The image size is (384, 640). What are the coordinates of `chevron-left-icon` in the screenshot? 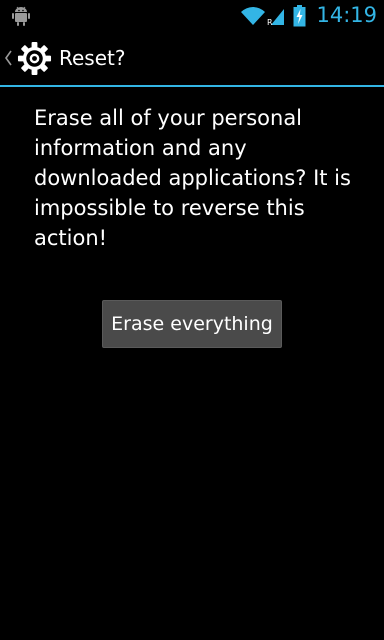 It's located at (8, 58).